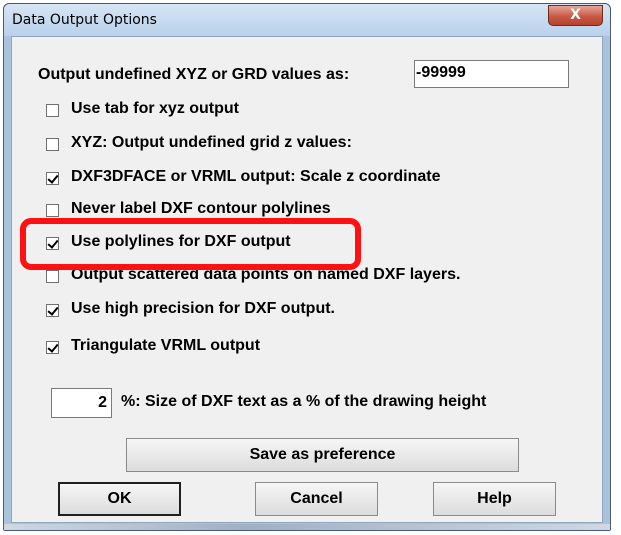 Image resolution: width=621 pixels, height=535 pixels. What do you see at coordinates (307, 527) in the screenshot?
I see `window-bottom-border` at bounding box center [307, 527].